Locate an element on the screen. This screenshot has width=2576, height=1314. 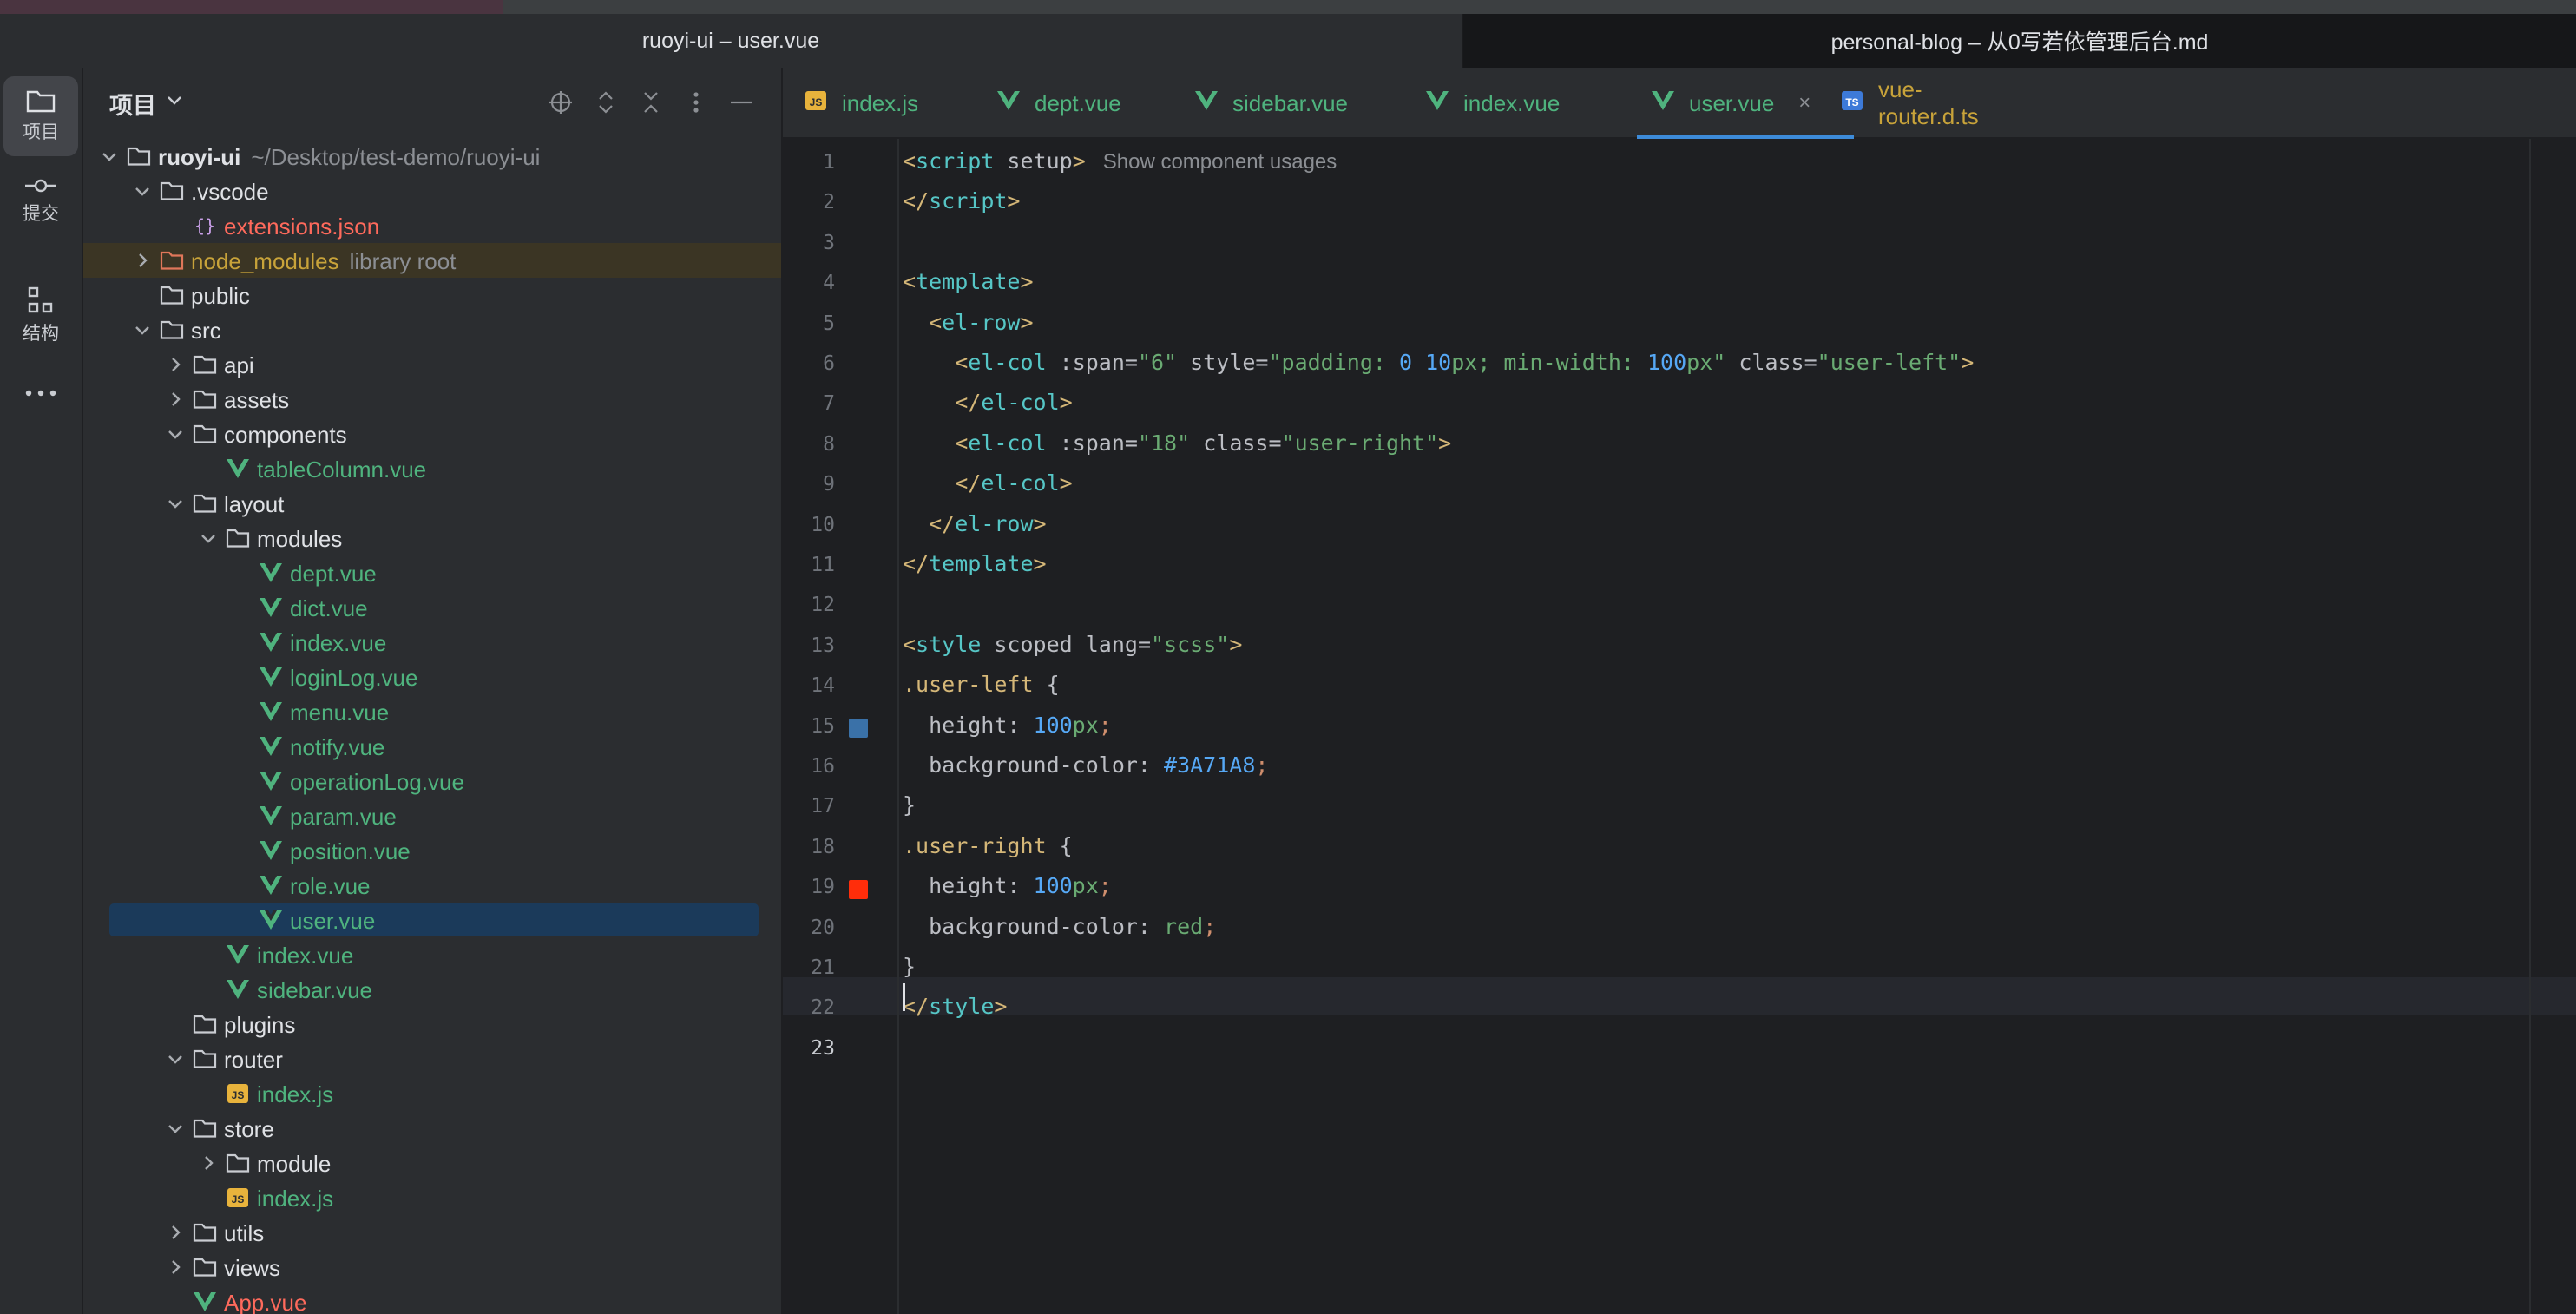
tree-folder: api is located at coordinates (432, 365).